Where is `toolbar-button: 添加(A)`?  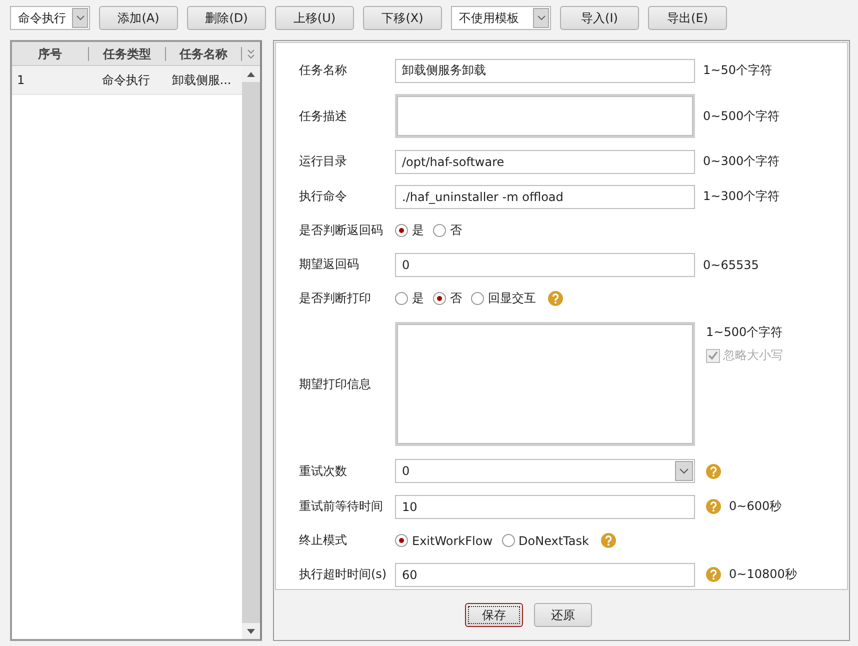
toolbar-button: 添加(A) is located at coordinates (138, 18).